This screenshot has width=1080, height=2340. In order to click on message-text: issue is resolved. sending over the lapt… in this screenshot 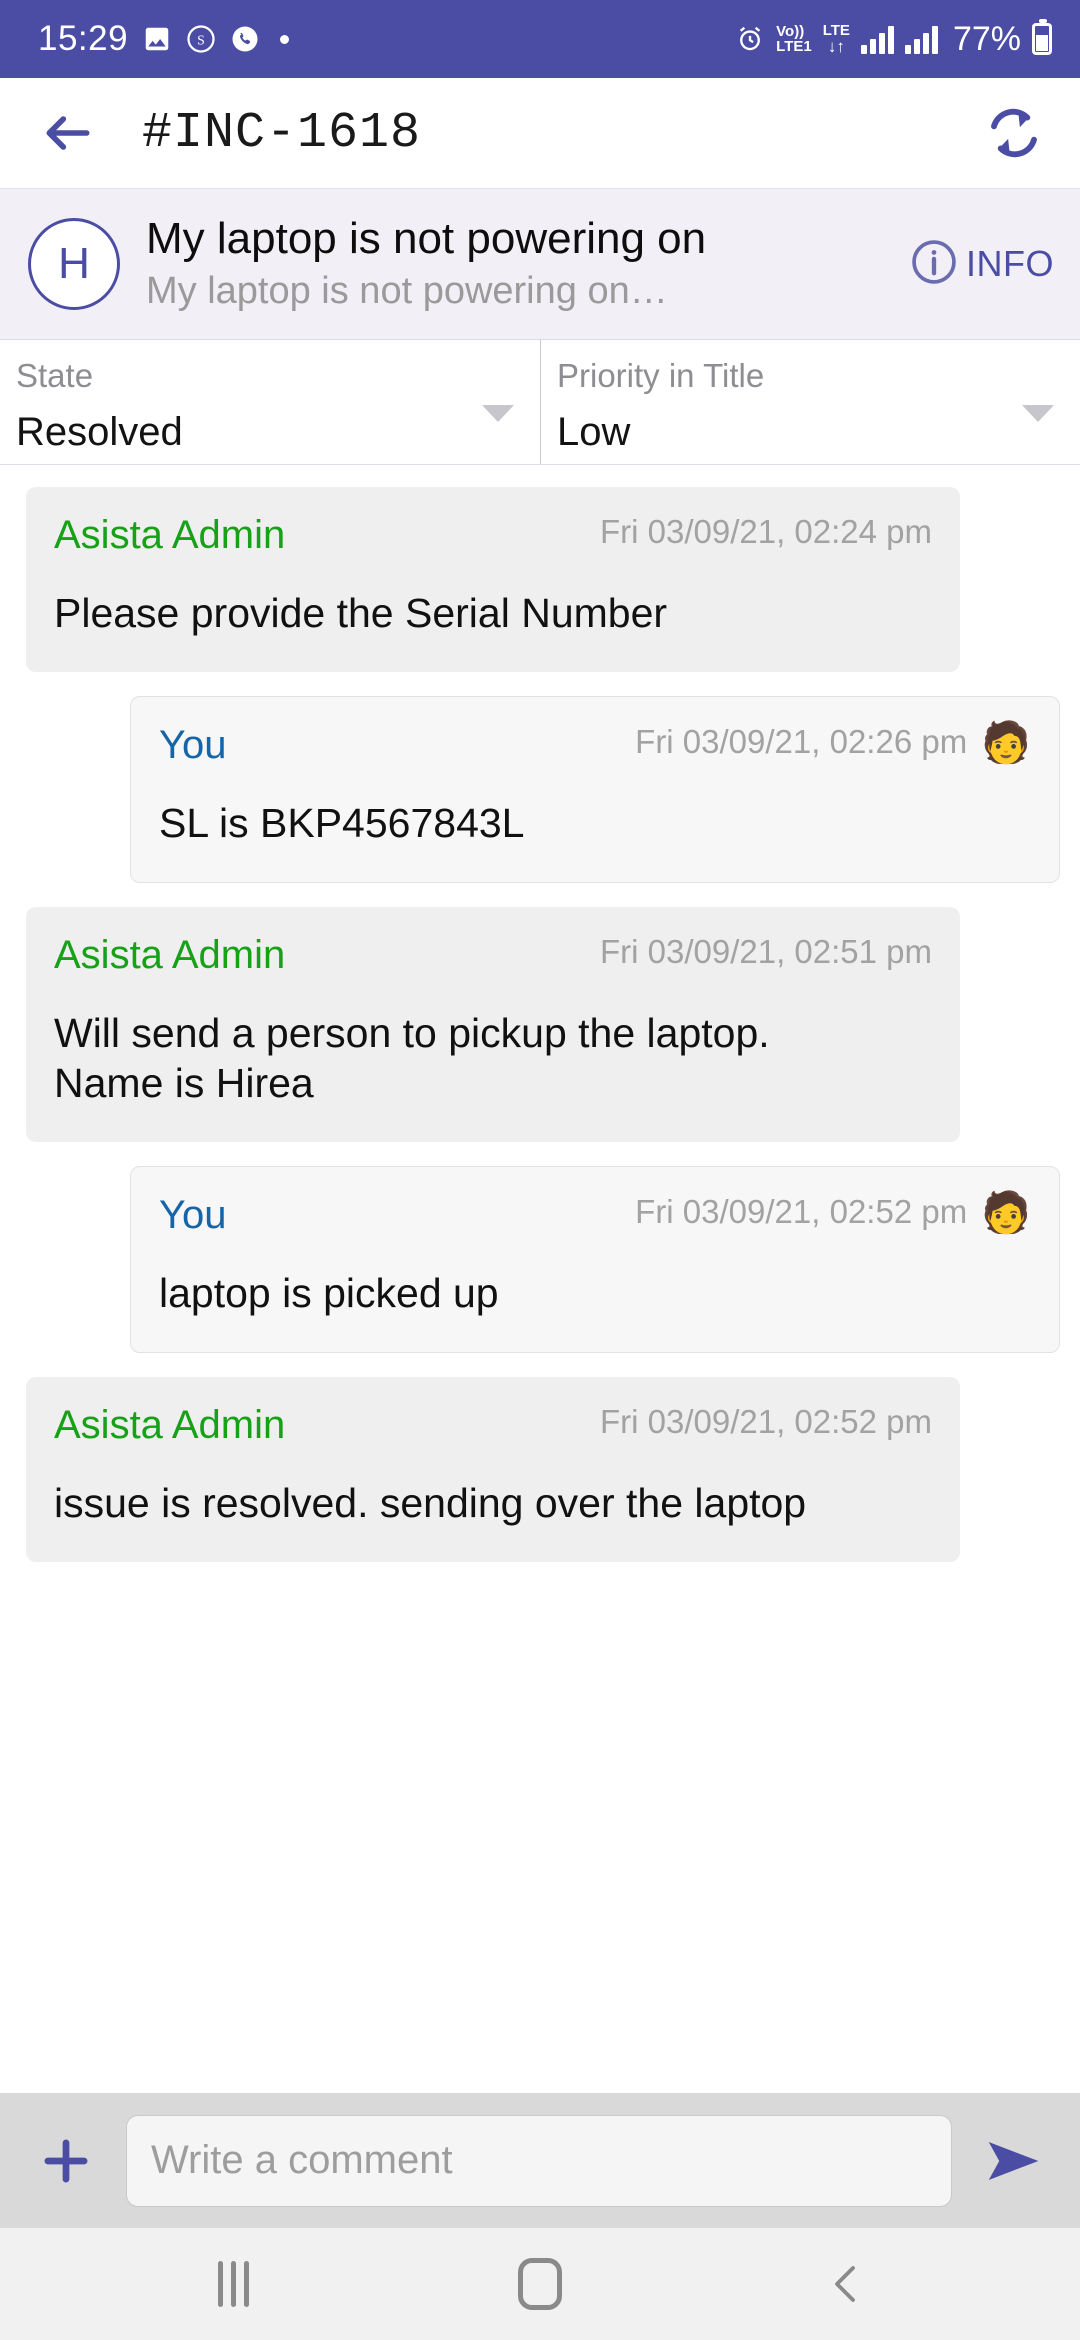, I will do `click(430, 1502)`.